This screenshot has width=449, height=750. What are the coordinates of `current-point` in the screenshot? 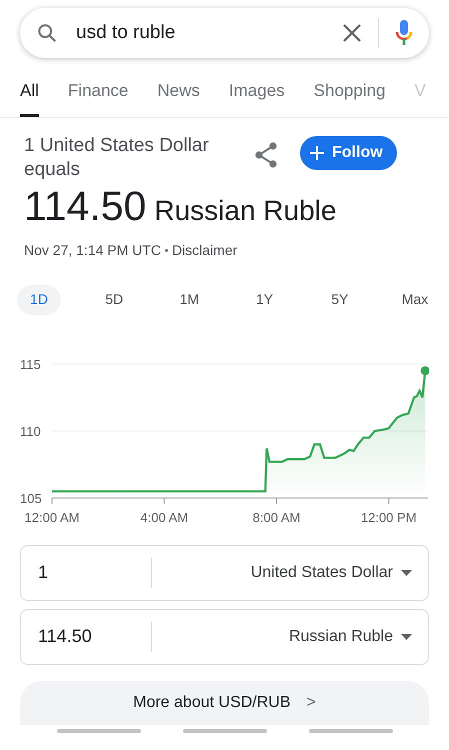 It's located at (424, 370).